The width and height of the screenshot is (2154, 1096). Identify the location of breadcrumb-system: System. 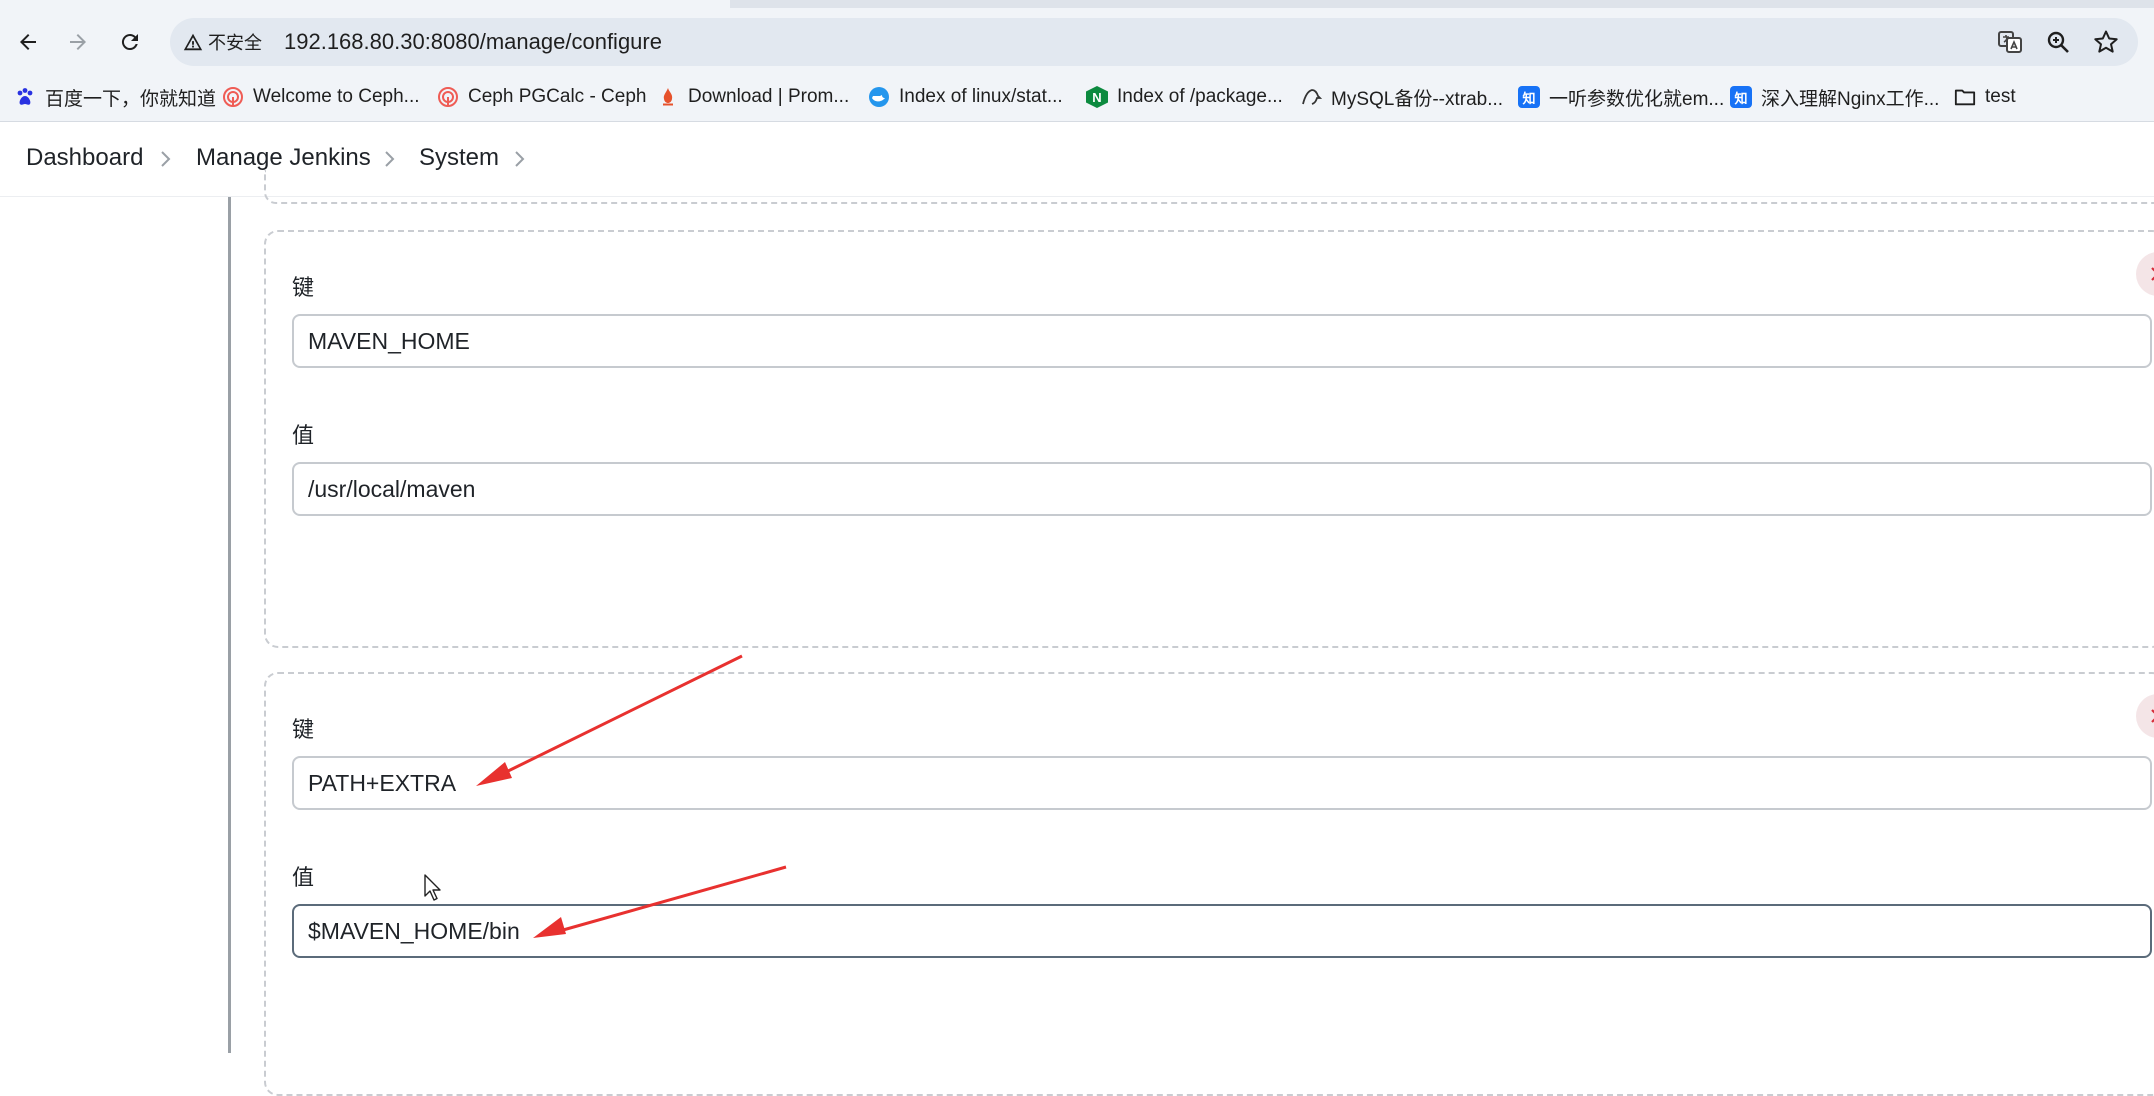
(459, 158).